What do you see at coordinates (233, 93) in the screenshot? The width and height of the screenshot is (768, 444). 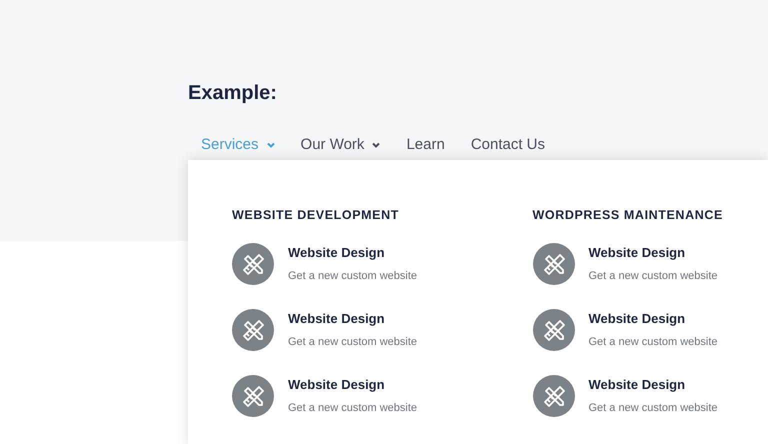 I see `heading: Example:` at bounding box center [233, 93].